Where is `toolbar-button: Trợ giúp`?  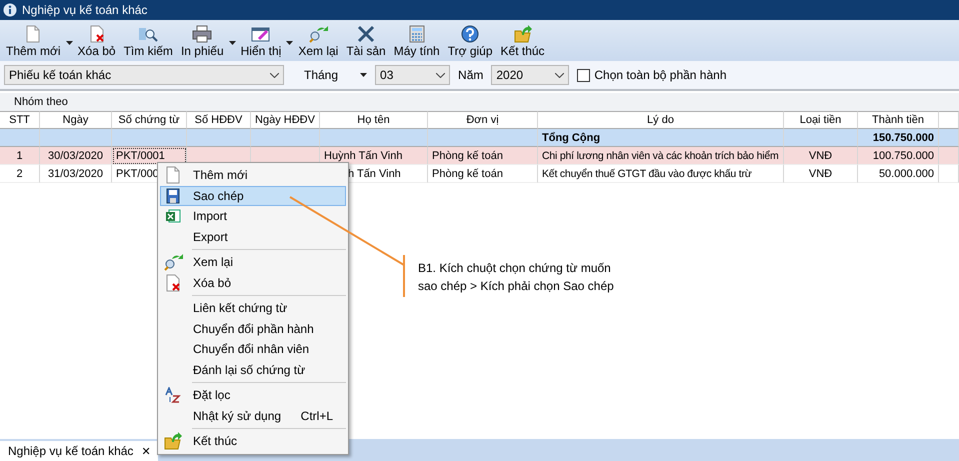 toolbar-button: Trợ giúp is located at coordinates (470, 41).